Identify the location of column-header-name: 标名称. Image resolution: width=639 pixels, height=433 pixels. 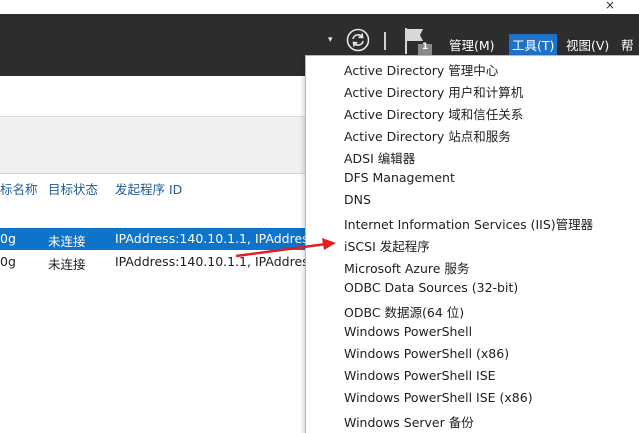
(19, 188).